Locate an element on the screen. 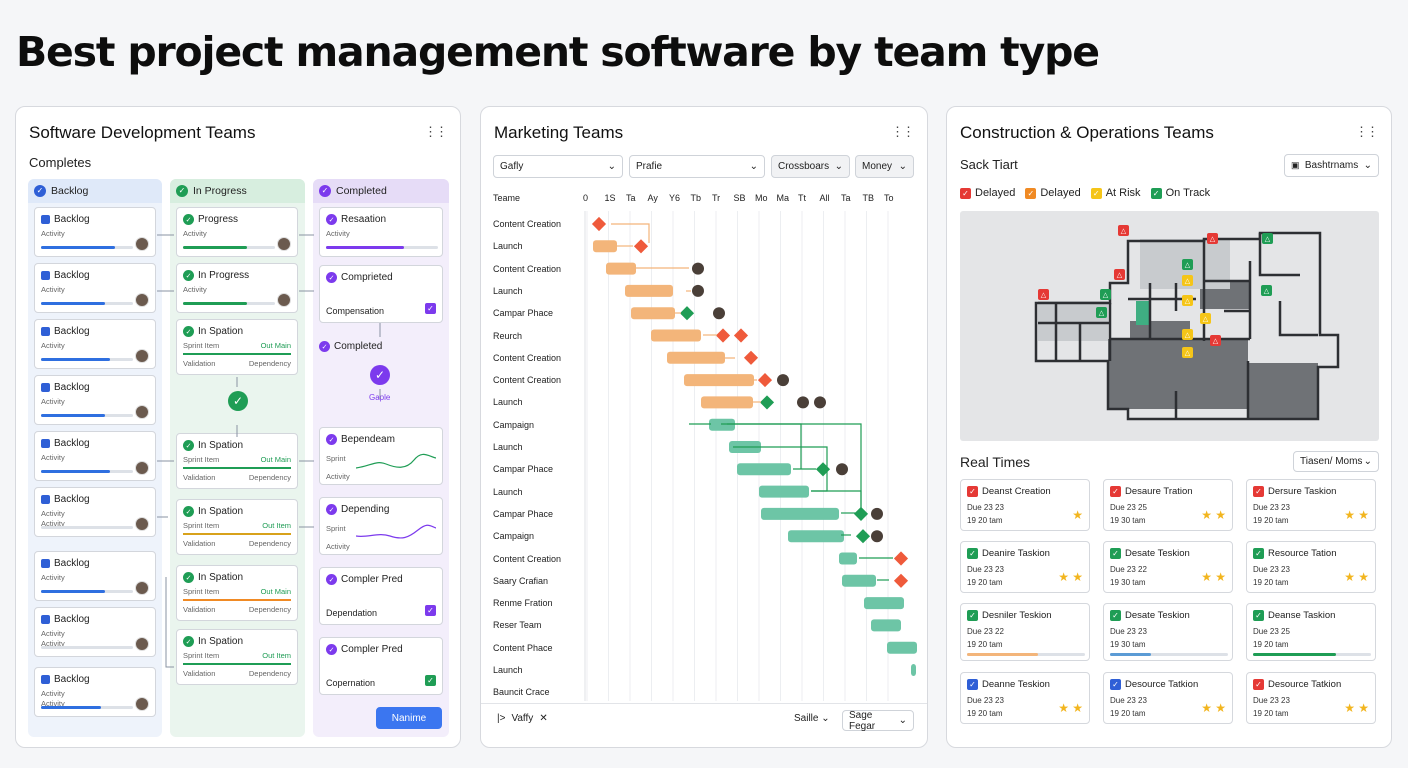  footer-filter: |> Vaffy ✕ is located at coordinates (522, 718).